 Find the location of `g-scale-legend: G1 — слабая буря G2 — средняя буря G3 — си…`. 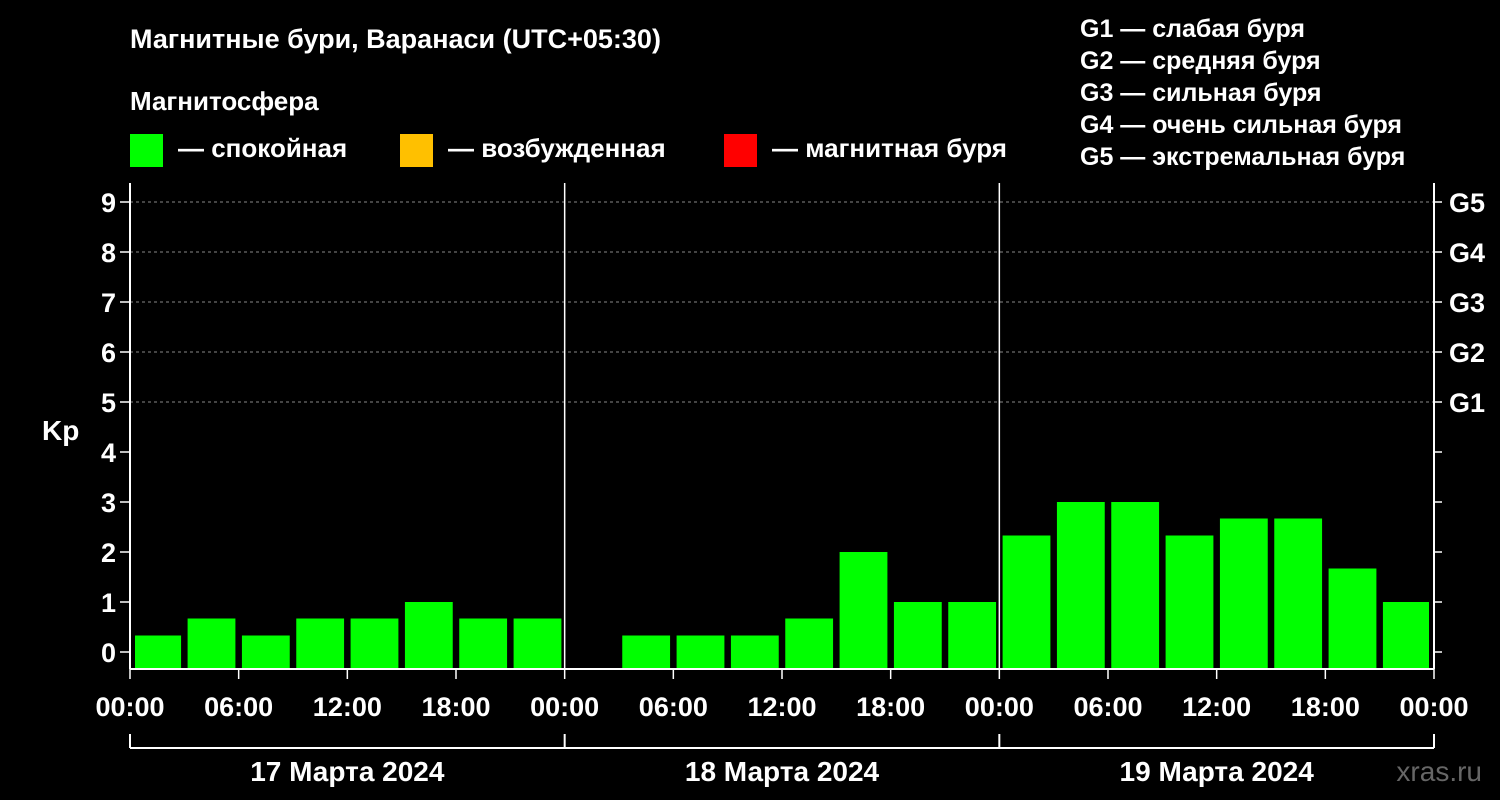

g-scale-legend: G1 — слабая буря G2 — средняя буря G3 — си… is located at coordinates (1242, 93).